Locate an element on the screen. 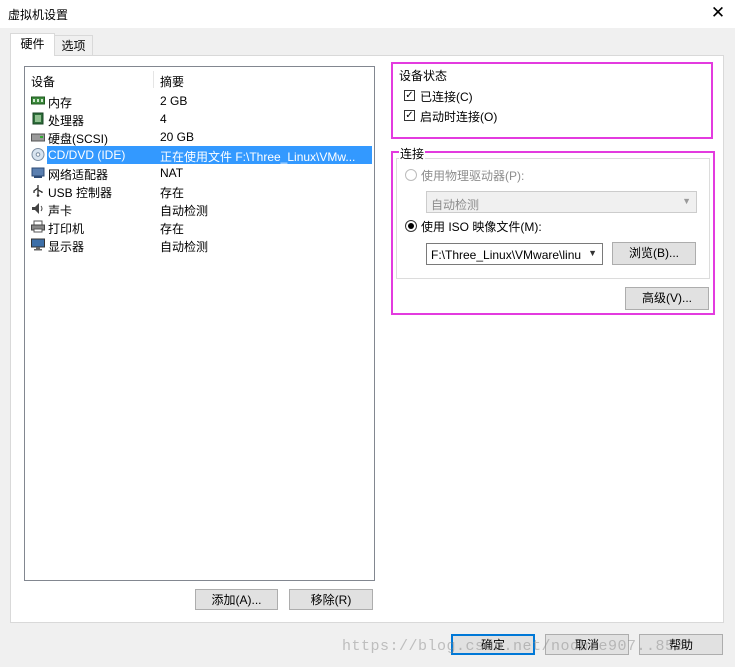  physical-drive-label: 使用物理驱动器(P): is located at coordinates (472, 175).